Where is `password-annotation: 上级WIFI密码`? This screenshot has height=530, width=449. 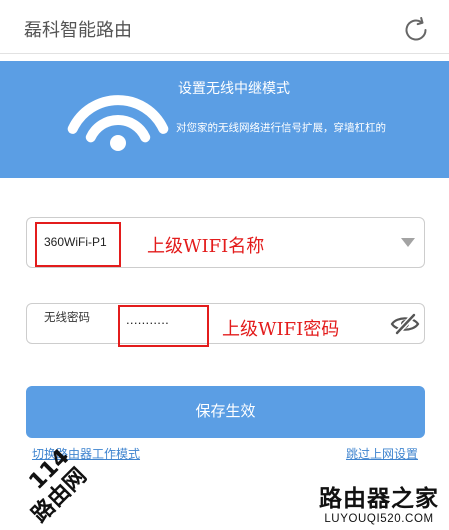 password-annotation: 上级WIFI密码 is located at coordinates (281, 329).